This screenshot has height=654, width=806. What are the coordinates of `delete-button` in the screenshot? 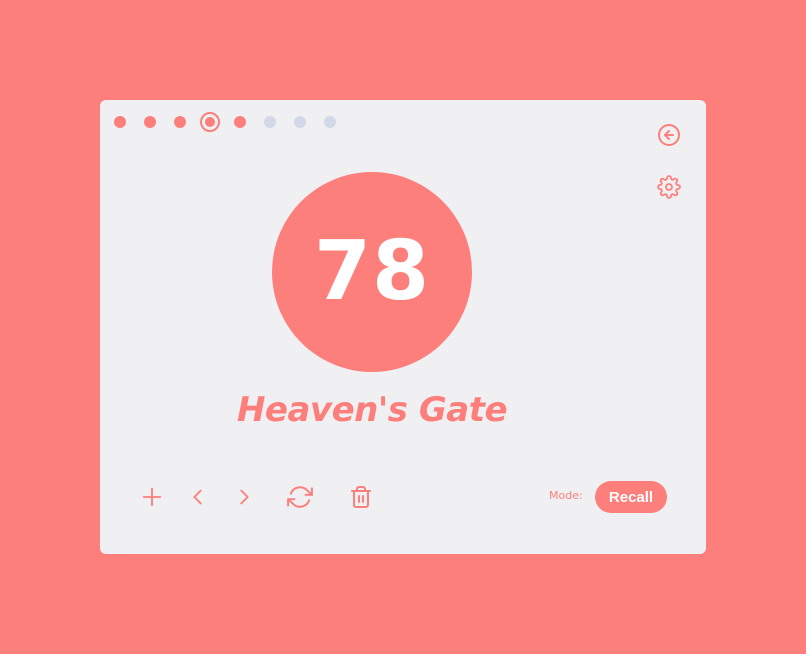 It's located at (361, 497).